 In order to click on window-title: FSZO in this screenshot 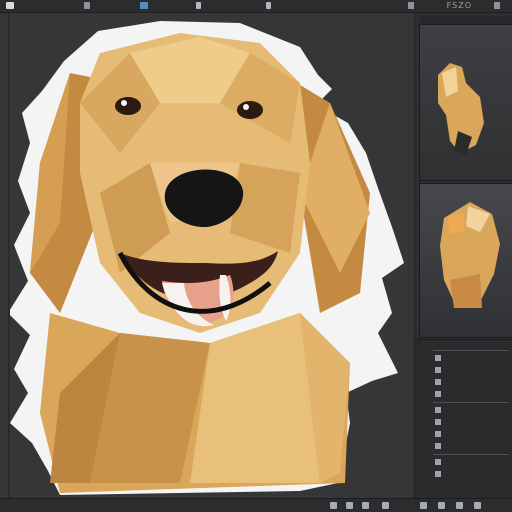, I will do `click(459, 5)`.